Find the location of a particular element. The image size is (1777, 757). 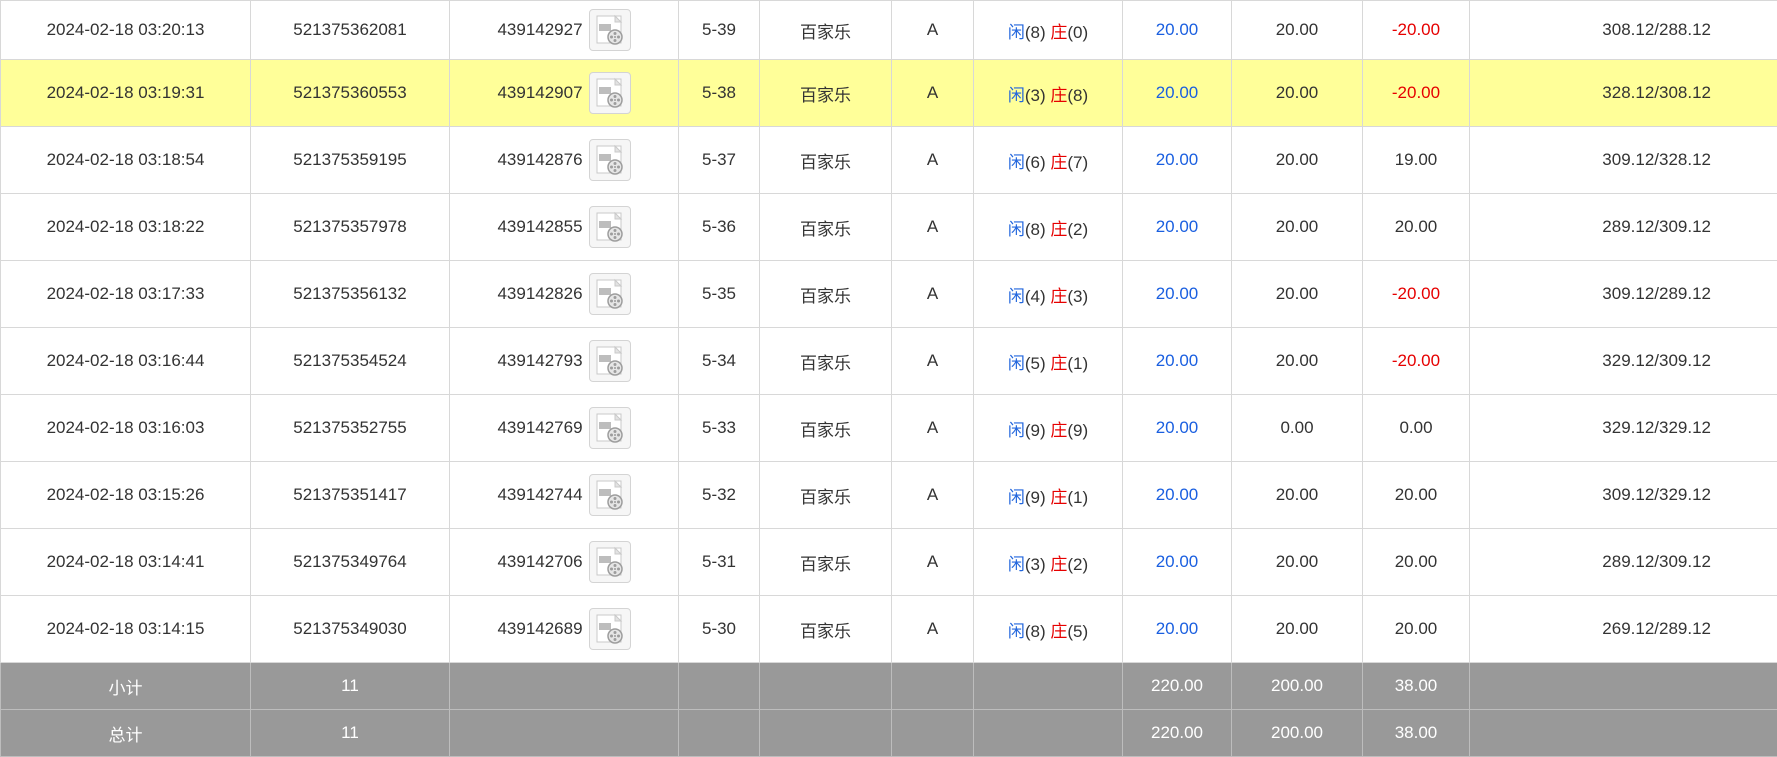

bet-time: 2024-02-18 03:16:44 is located at coordinates (126, 361).